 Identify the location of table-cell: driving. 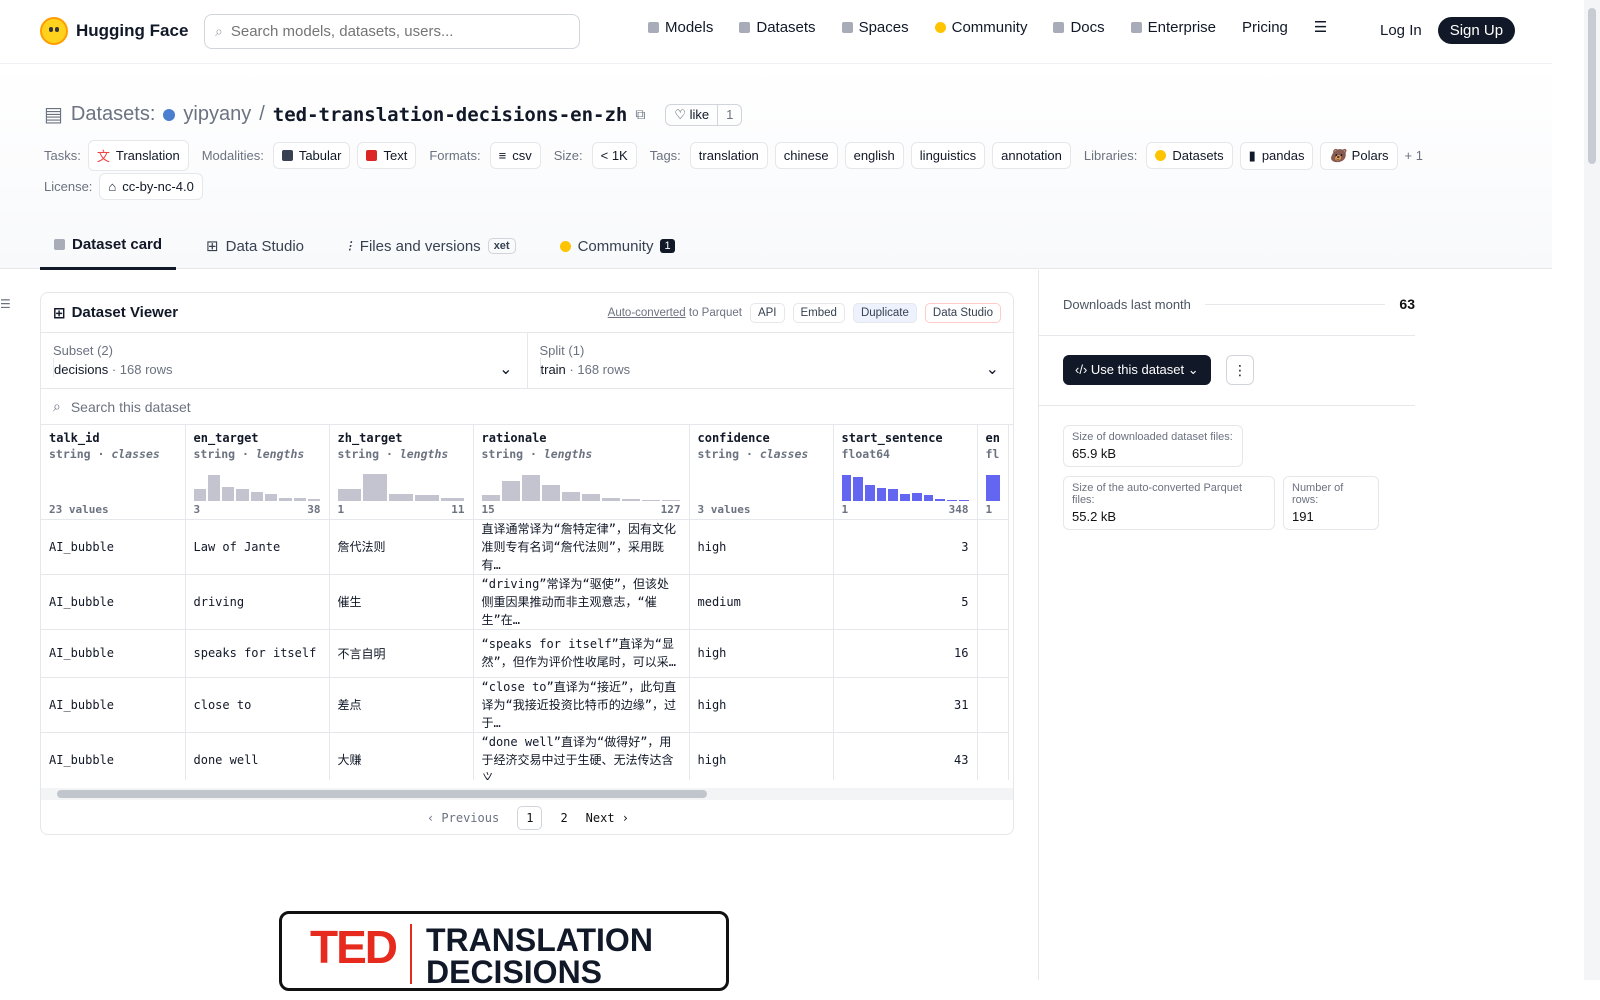
(257, 602).